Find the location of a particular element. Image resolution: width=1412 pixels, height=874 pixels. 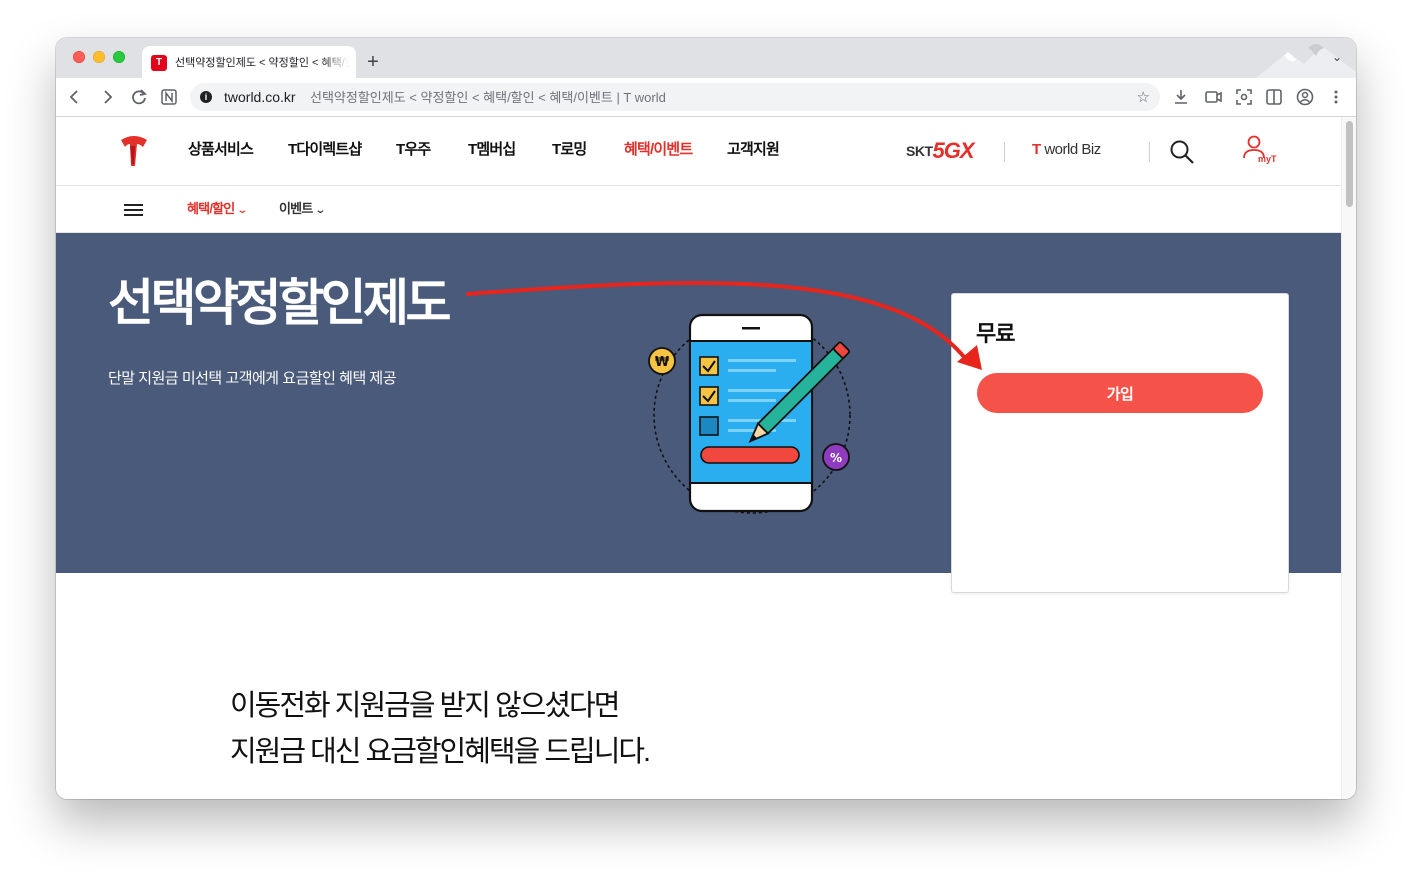

gnb-item-benefits-events: 혜택/이벤트 is located at coordinates (658, 150).